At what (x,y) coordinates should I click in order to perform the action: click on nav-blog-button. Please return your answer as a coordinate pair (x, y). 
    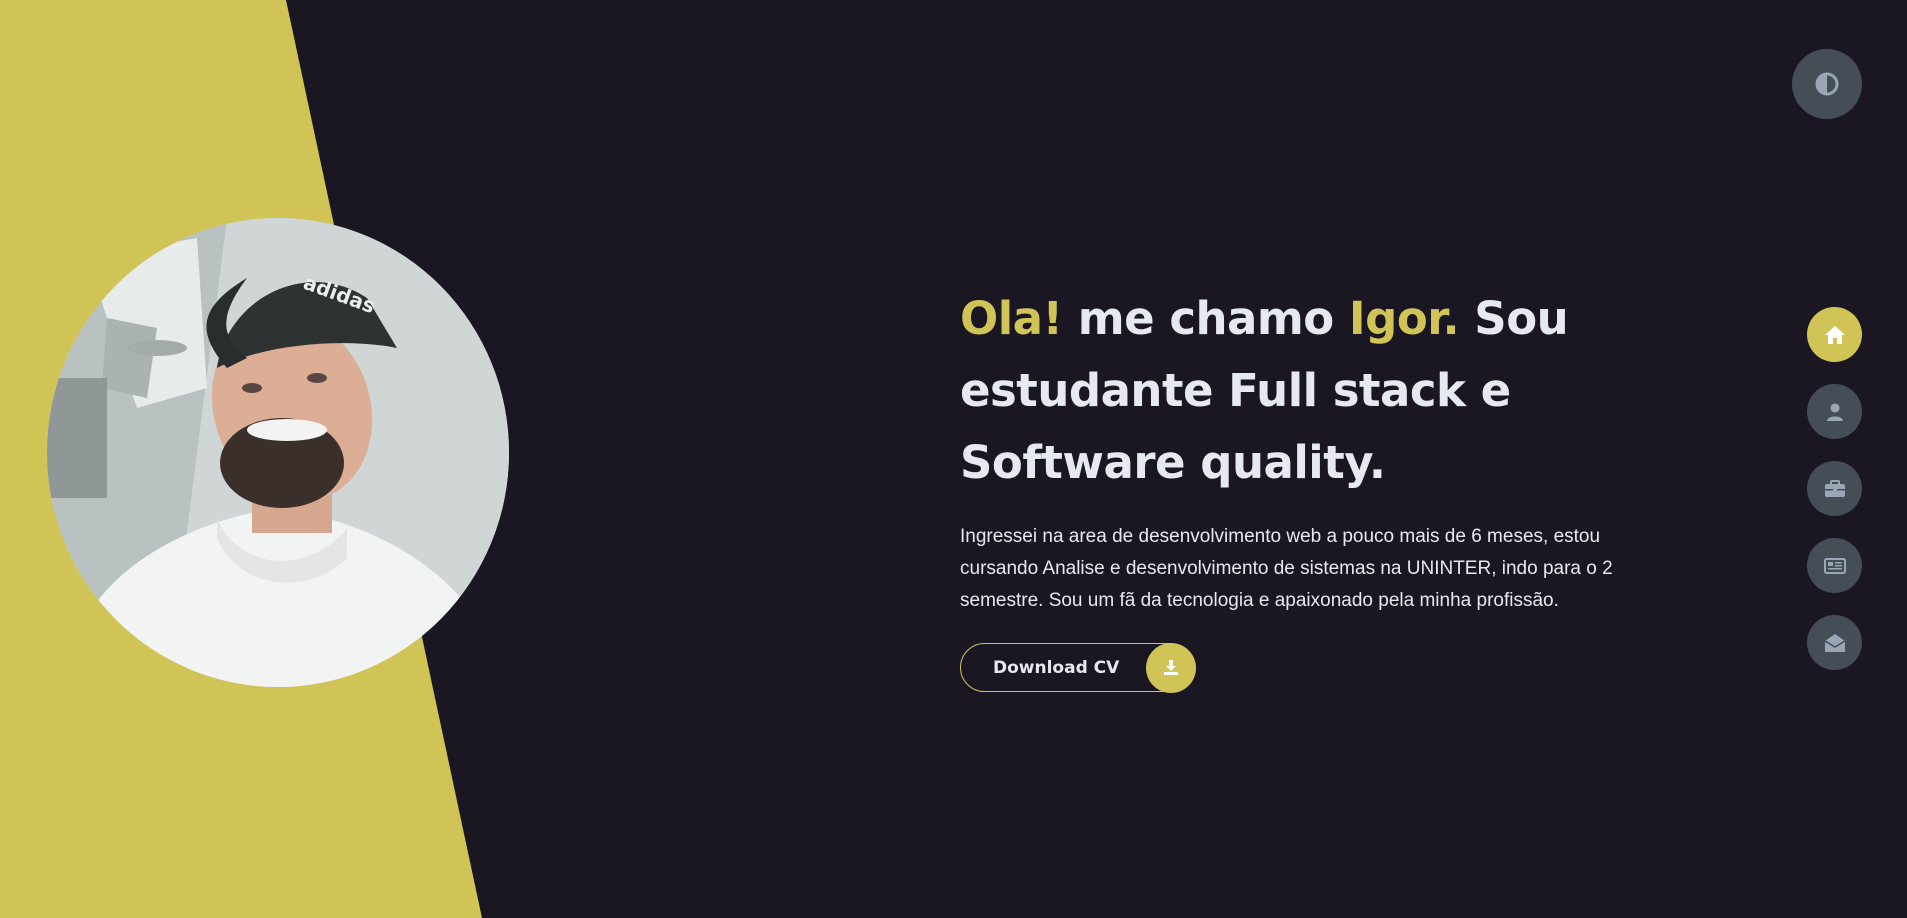
    Looking at the image, I should click on (1834, 565).